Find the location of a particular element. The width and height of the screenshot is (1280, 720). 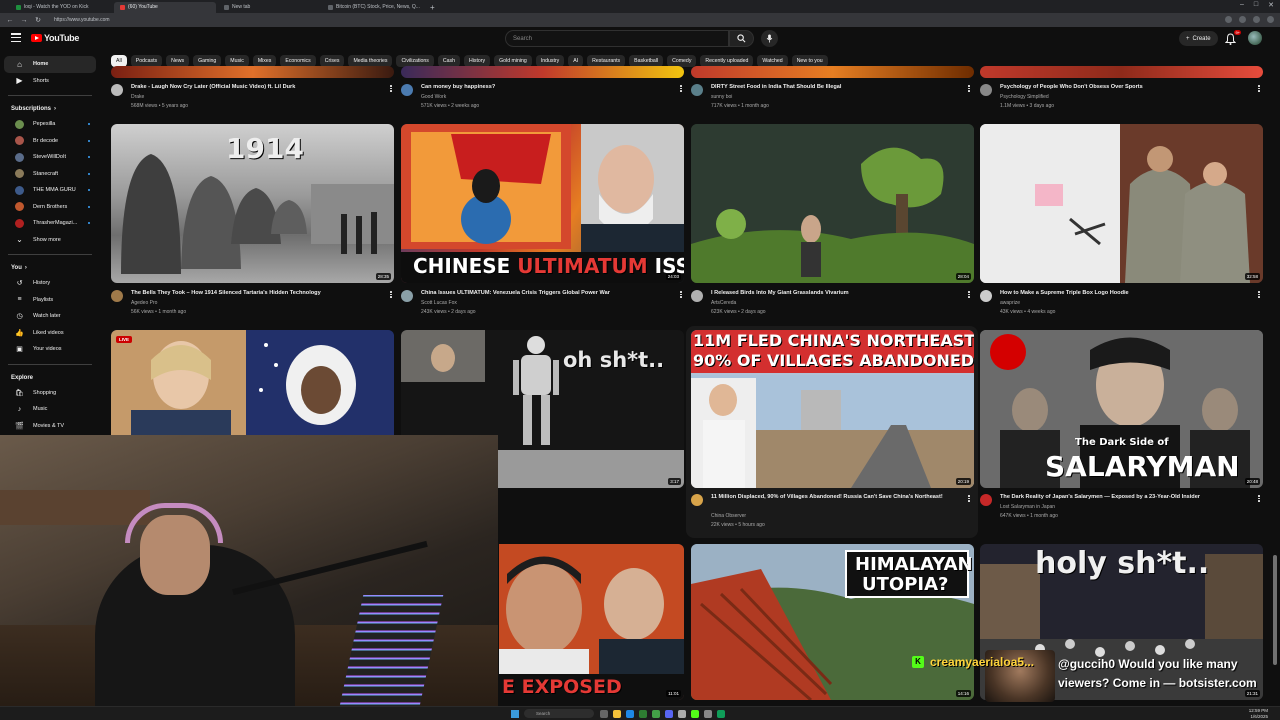

url-field: https://www.youtube.com is located at coordinates (82, 20).